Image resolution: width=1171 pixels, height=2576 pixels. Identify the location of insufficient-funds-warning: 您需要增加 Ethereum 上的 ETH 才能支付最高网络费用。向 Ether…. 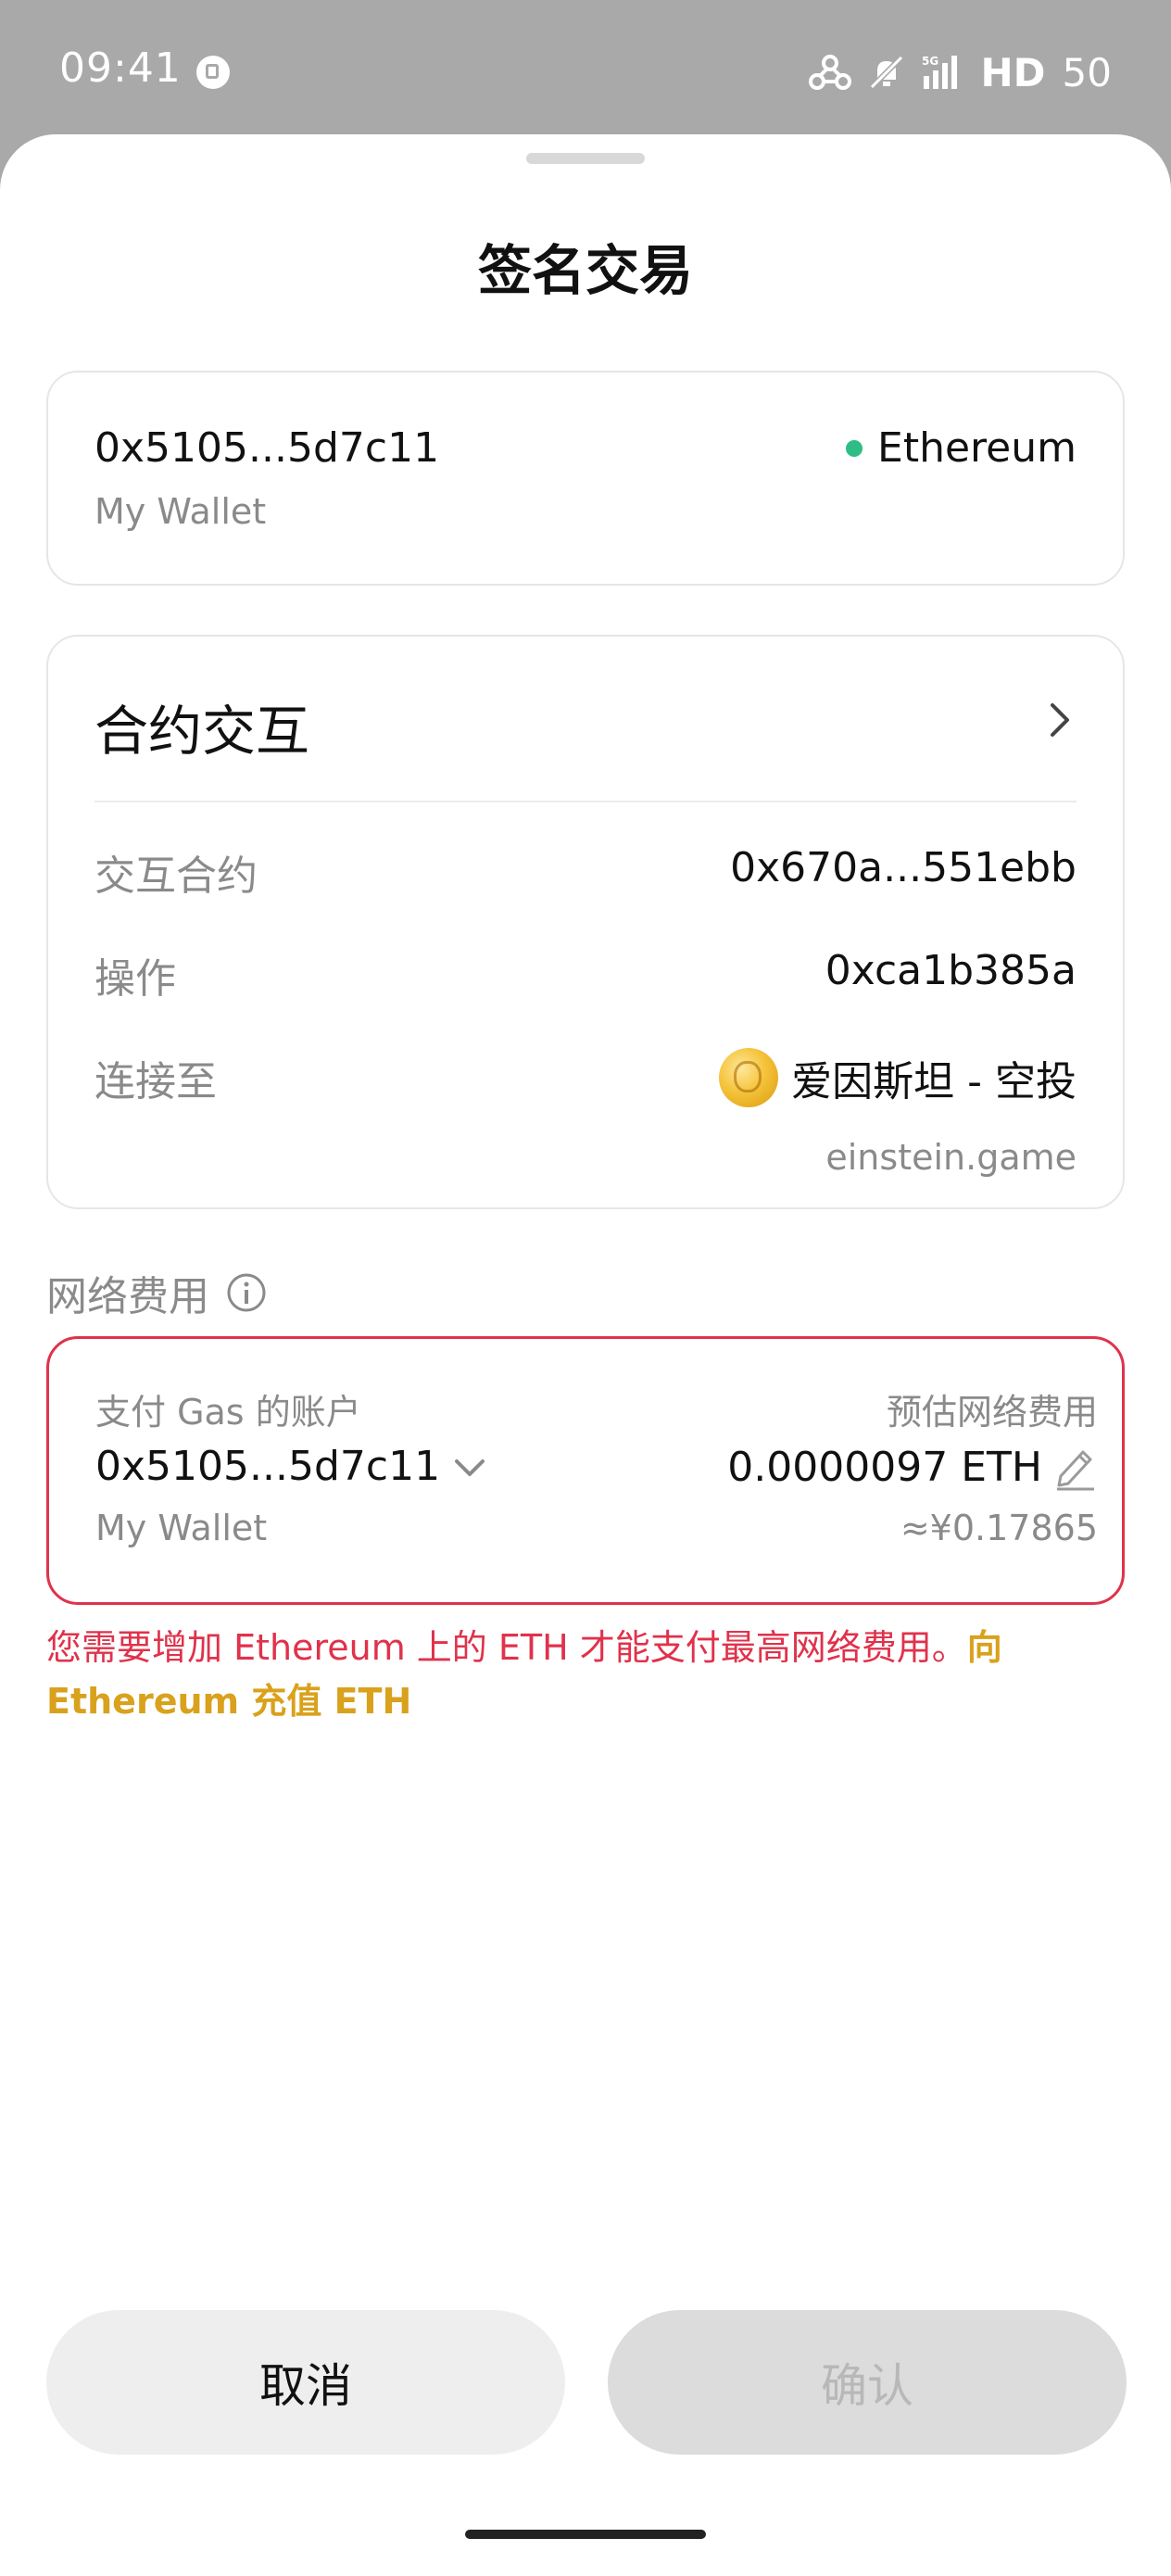
(570, 1675).